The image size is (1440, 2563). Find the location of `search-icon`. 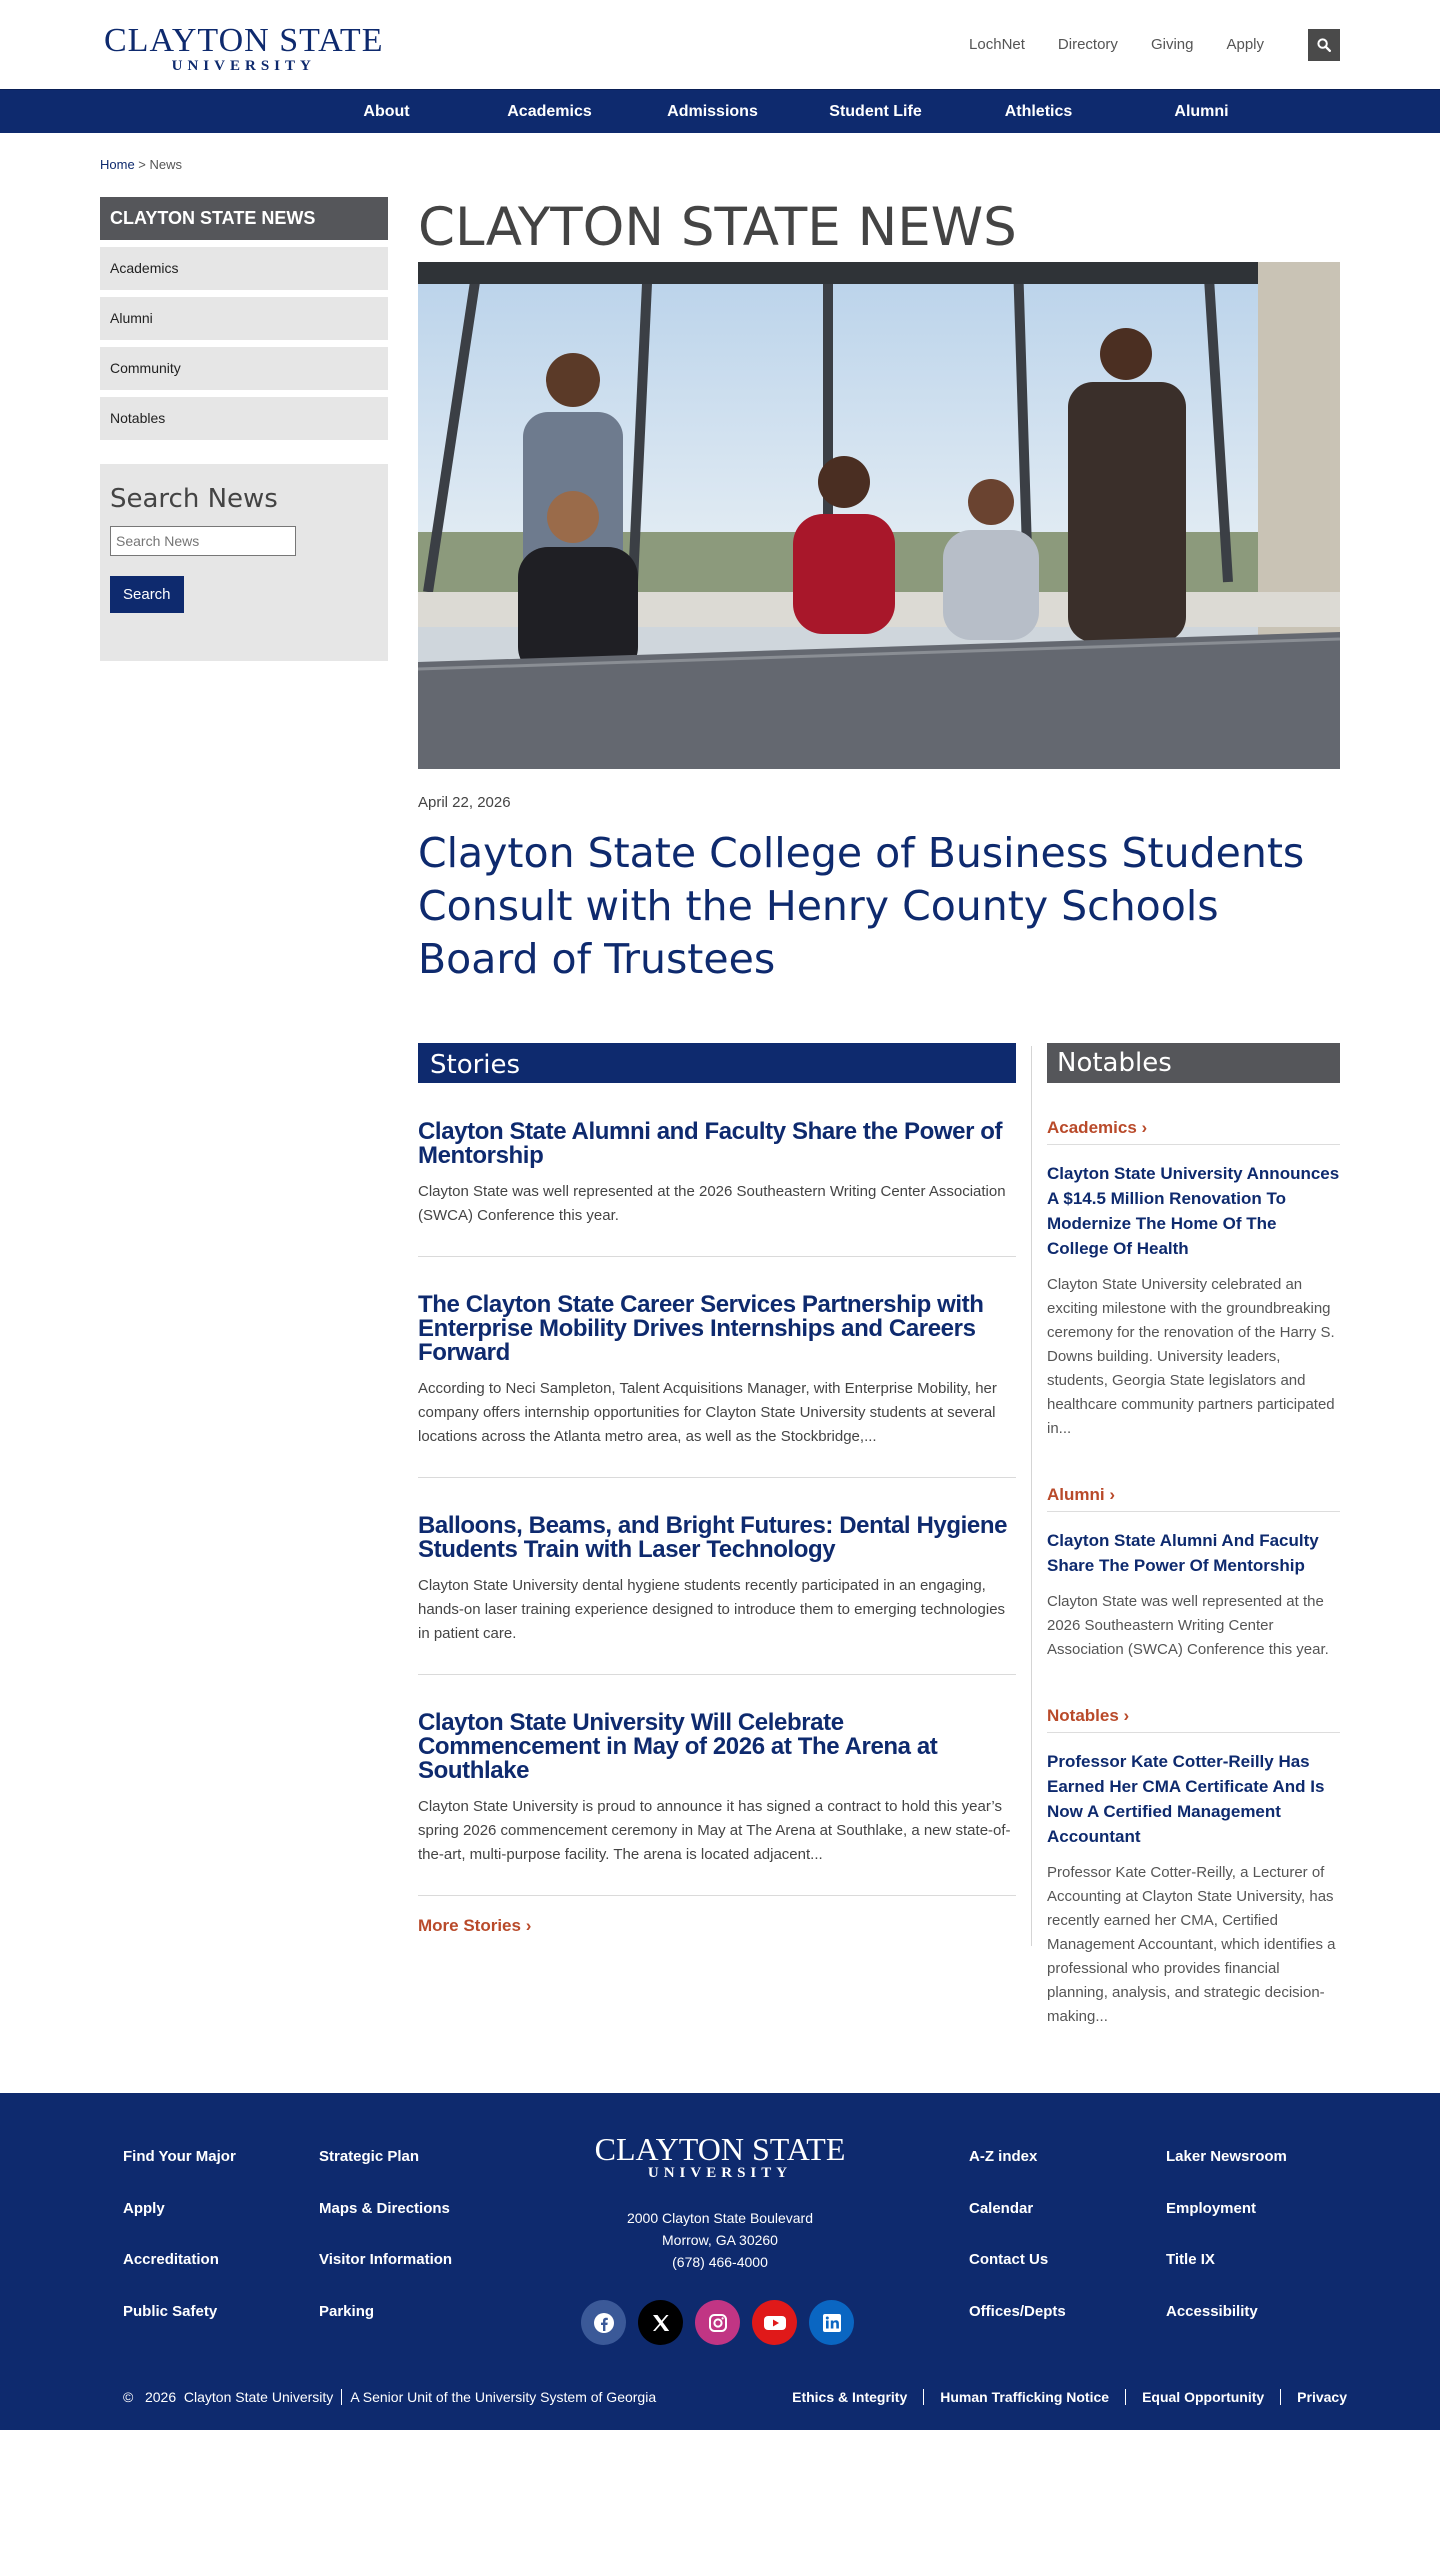

search-icon is located at coordinates (1324, 45).